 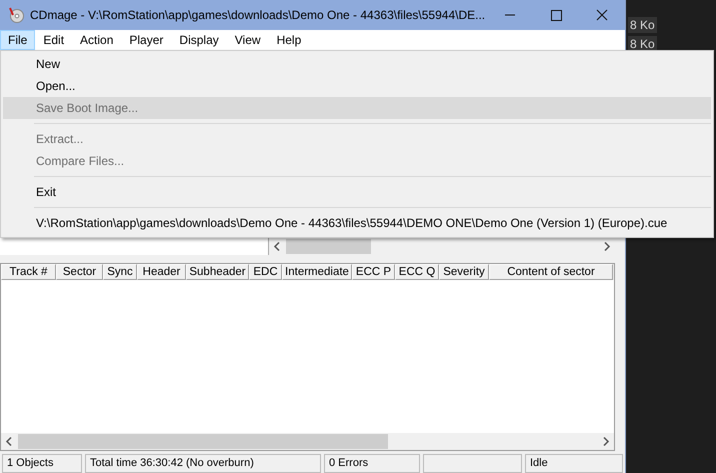 What do you see at coordinates (574, 463) in the screenshot?
I see `status-pane: Idle` at bounding box center [574, 463].